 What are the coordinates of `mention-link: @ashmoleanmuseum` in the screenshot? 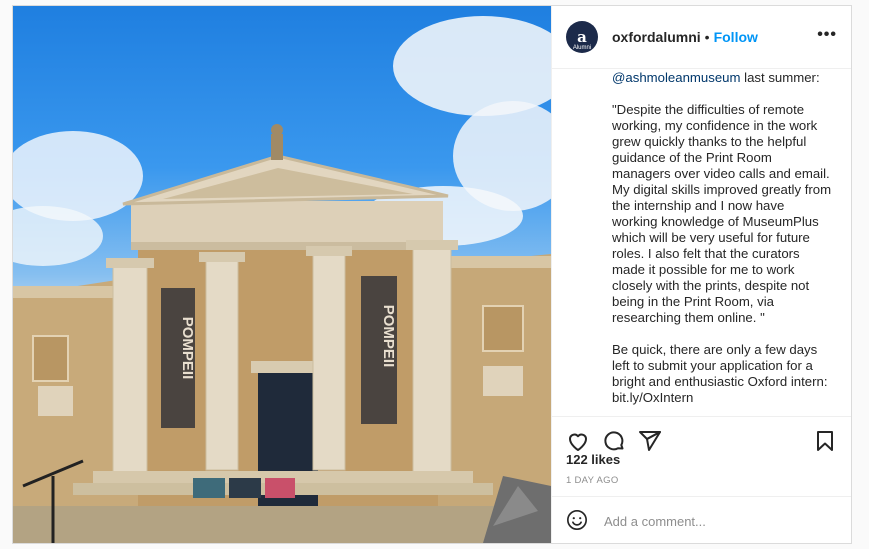 It's located at (676, 77).